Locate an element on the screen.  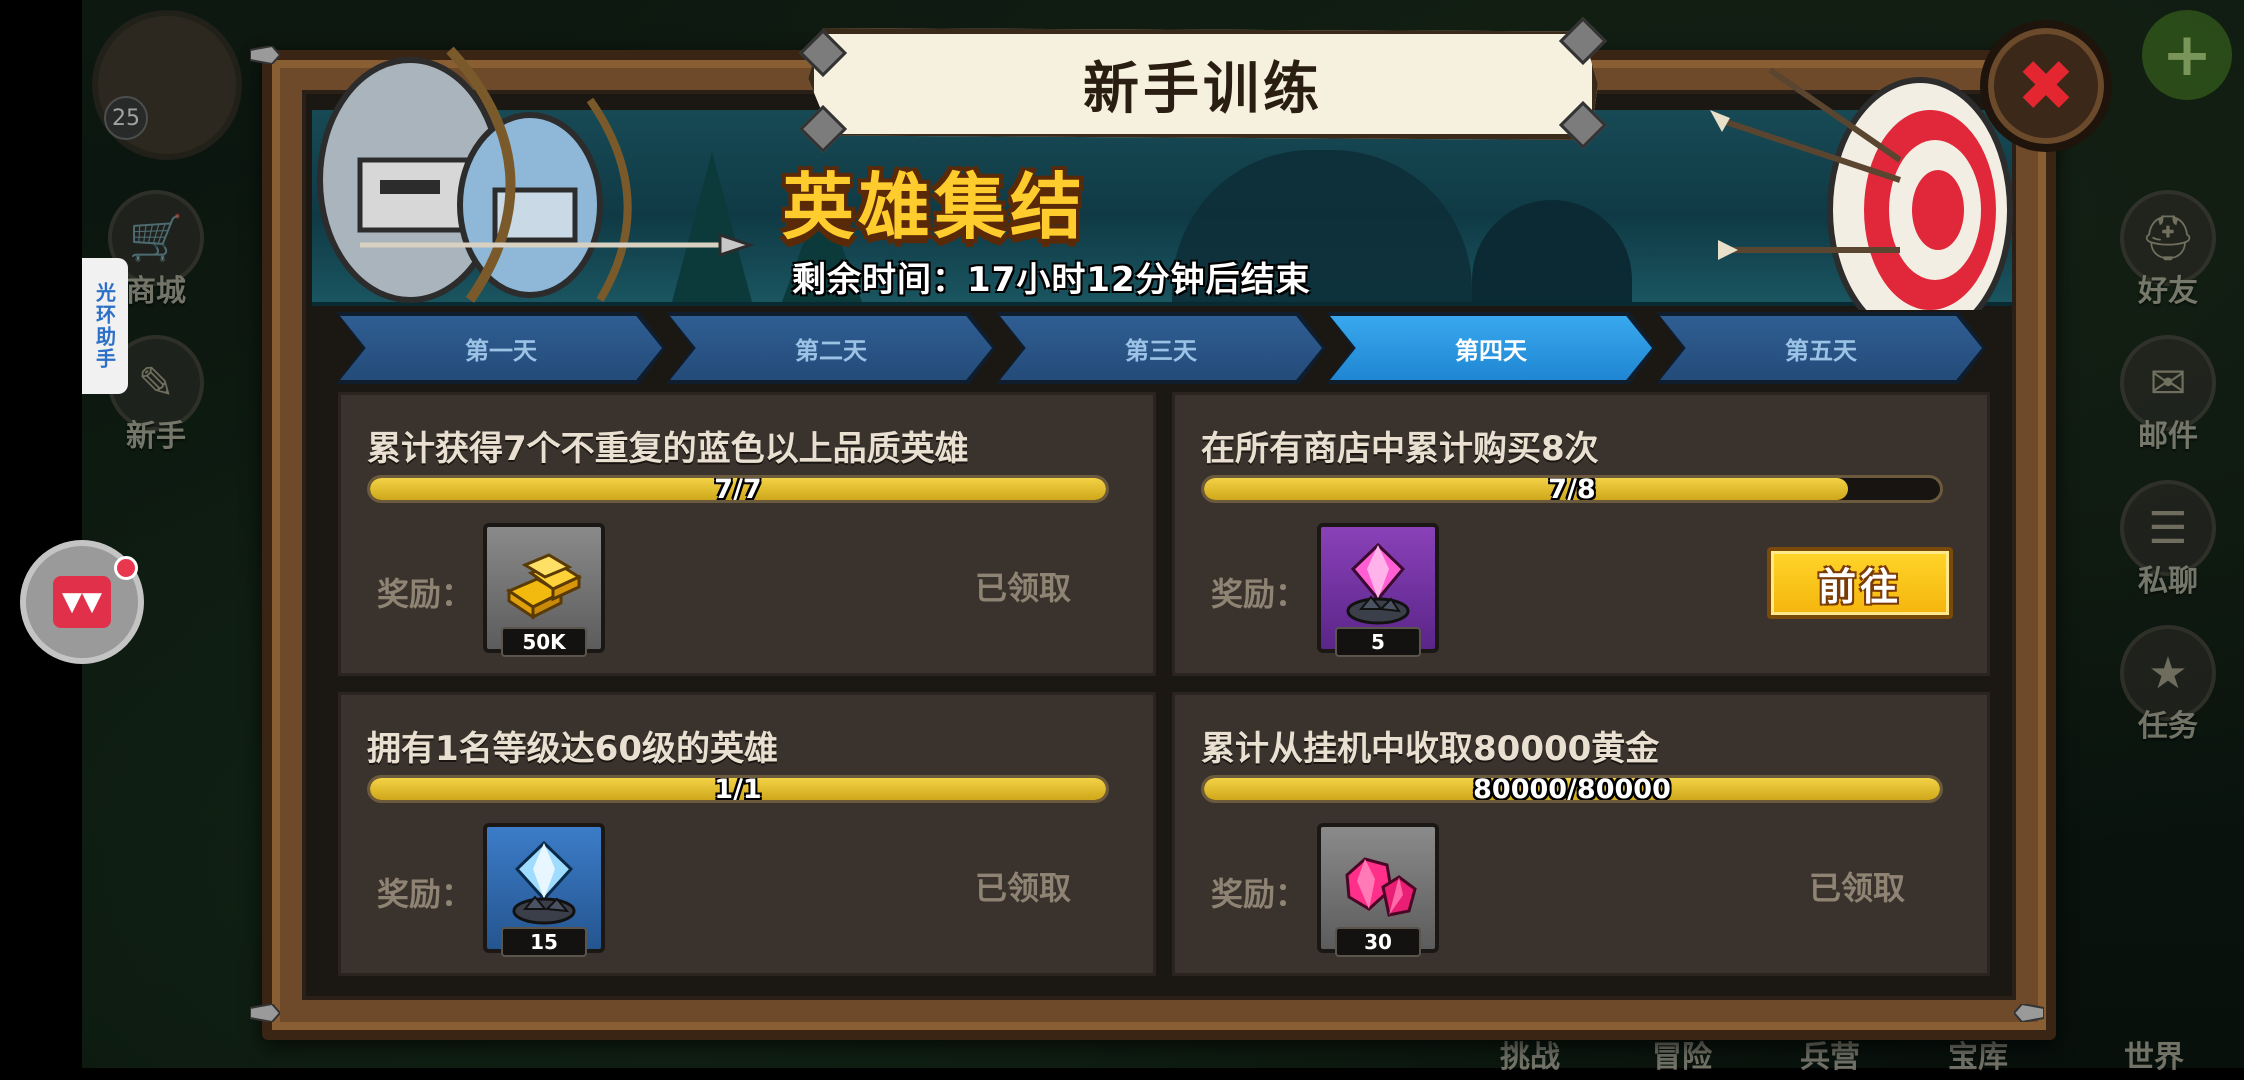
left-letterbox is located at coordinates (41, 540).